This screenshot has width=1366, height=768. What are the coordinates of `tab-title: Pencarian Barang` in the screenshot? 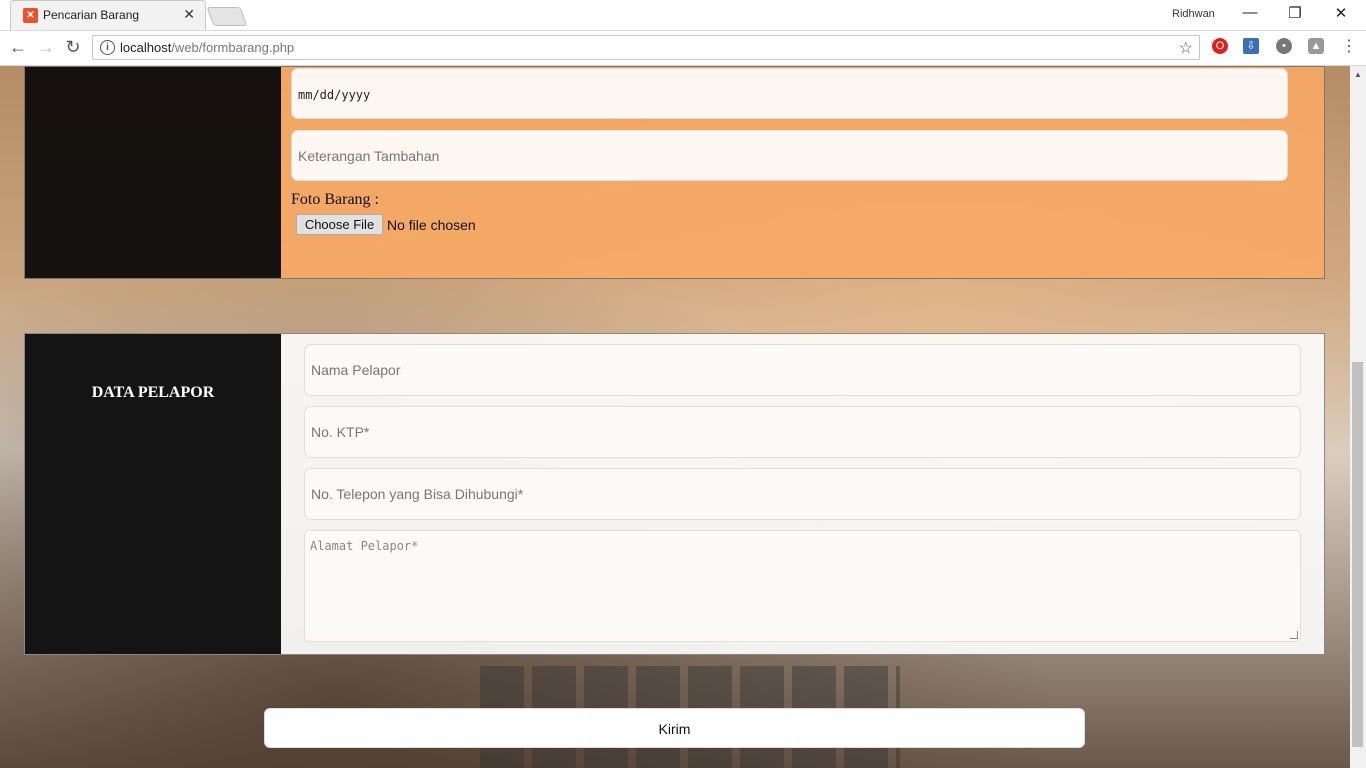 It's located at (91, 15).